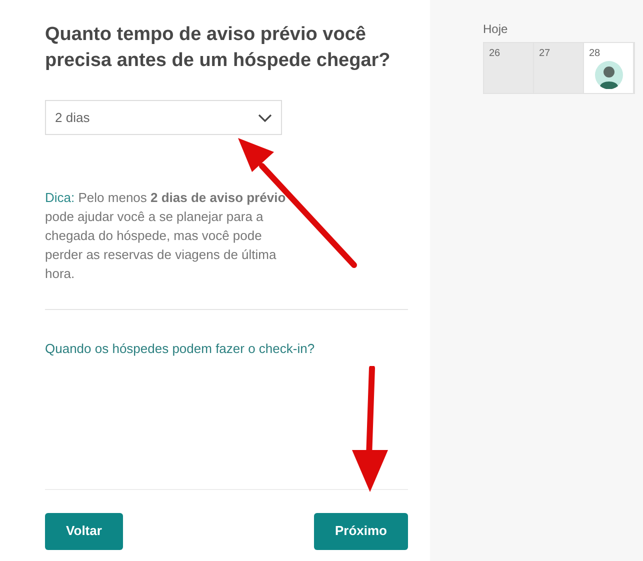  What do you see at coordinates (180, 348) in the screenshot?
I see `check-in-link: Quando os hóspedes podem fazer o check-in?` at bounding box center [180, 348].